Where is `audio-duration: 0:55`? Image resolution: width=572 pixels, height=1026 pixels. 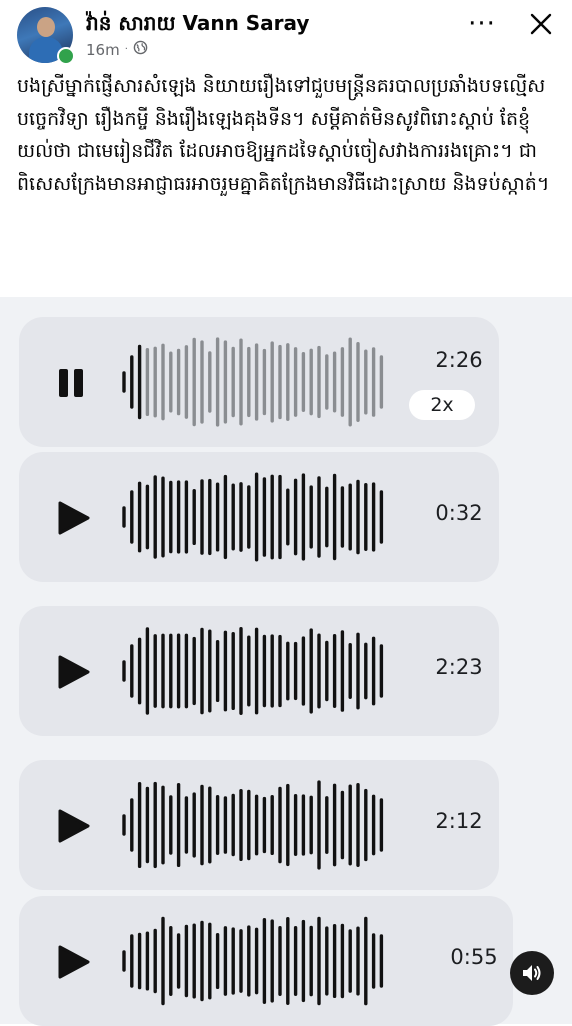 audio-duration: 0:55 is located at coordinates (474, 957).